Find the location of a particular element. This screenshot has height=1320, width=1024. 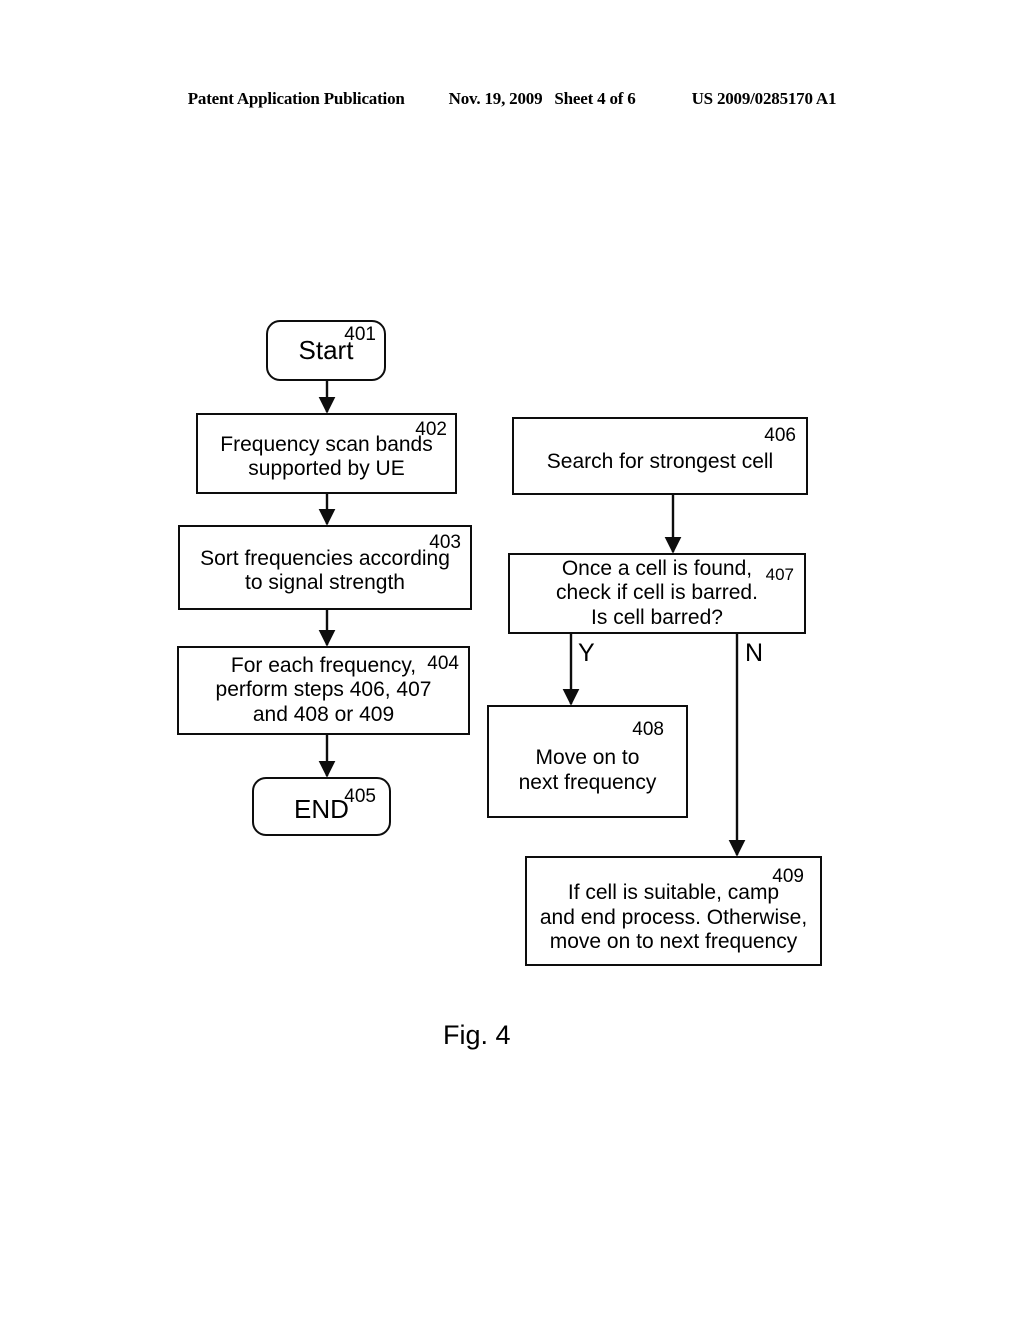

flow-node-406-ref: 406 is located at coordinates (780, 435).